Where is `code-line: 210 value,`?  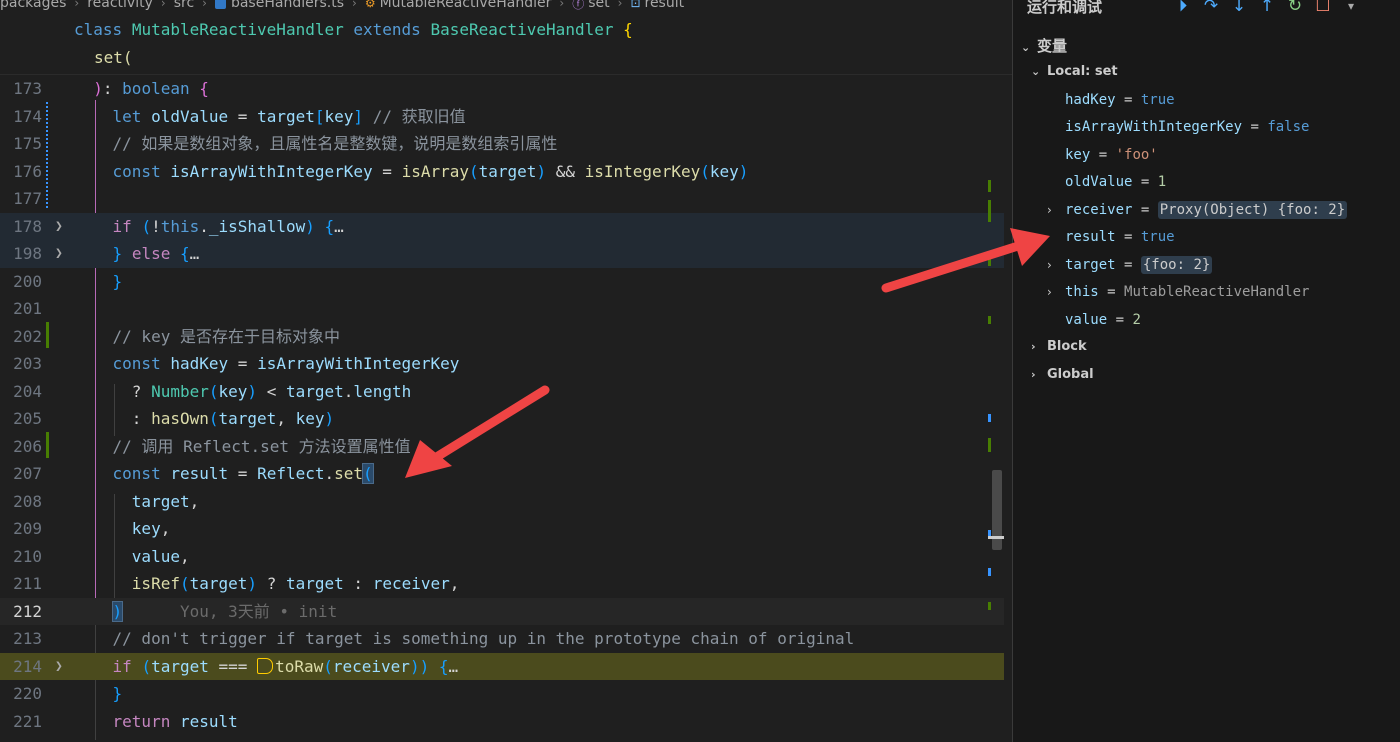
code-line: 210 value, is located at coordinates (502, 557).